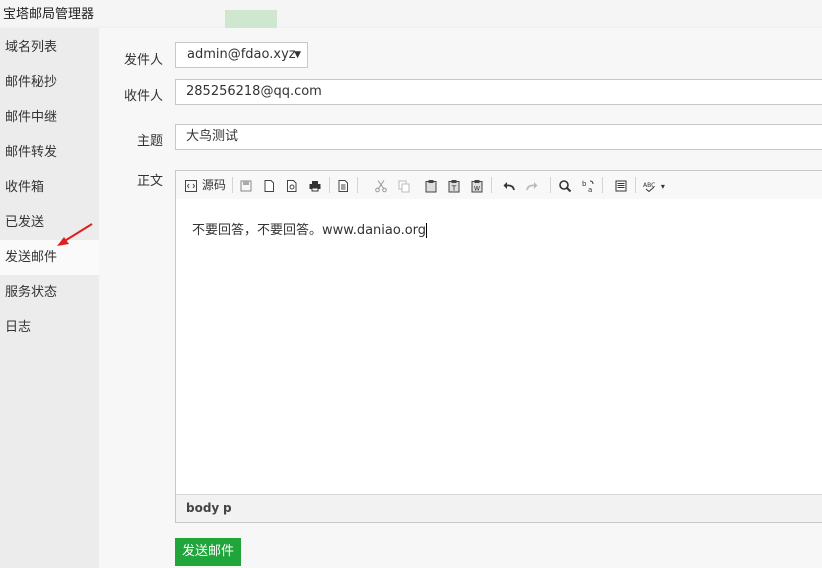  I want to click on subject-input: 大鸟测试, so click(498, 137).